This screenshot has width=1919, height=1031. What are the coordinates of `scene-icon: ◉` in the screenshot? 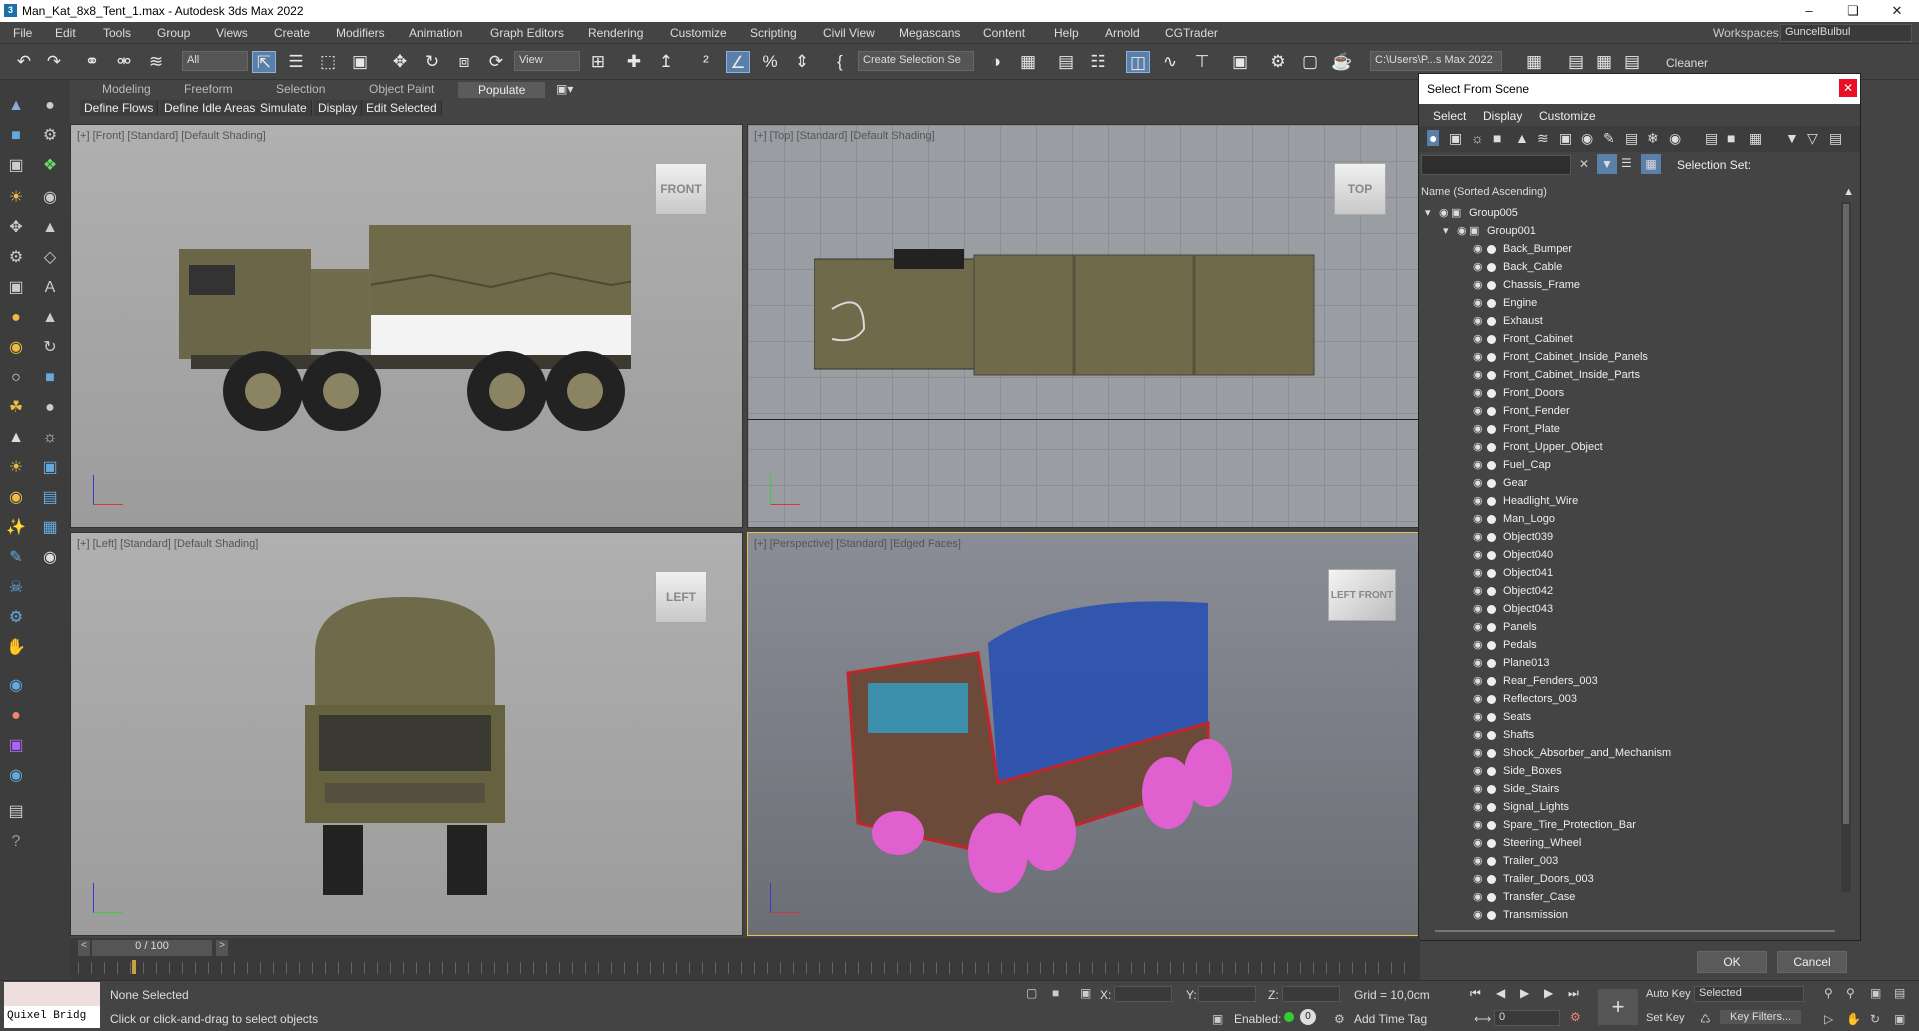 It's located at (16, 776).